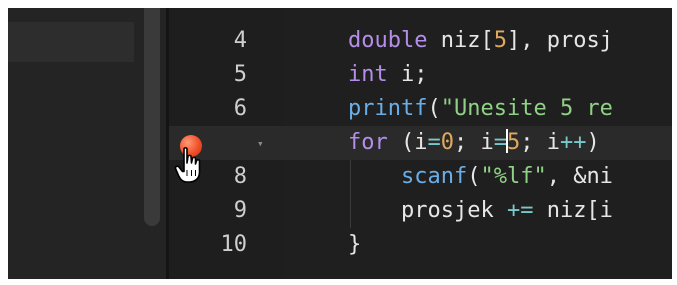 Image resolution: width=677 pixels, height=285 pixels. I want to click on code-line: printf("Unesite 5 re, so click(480, 109).